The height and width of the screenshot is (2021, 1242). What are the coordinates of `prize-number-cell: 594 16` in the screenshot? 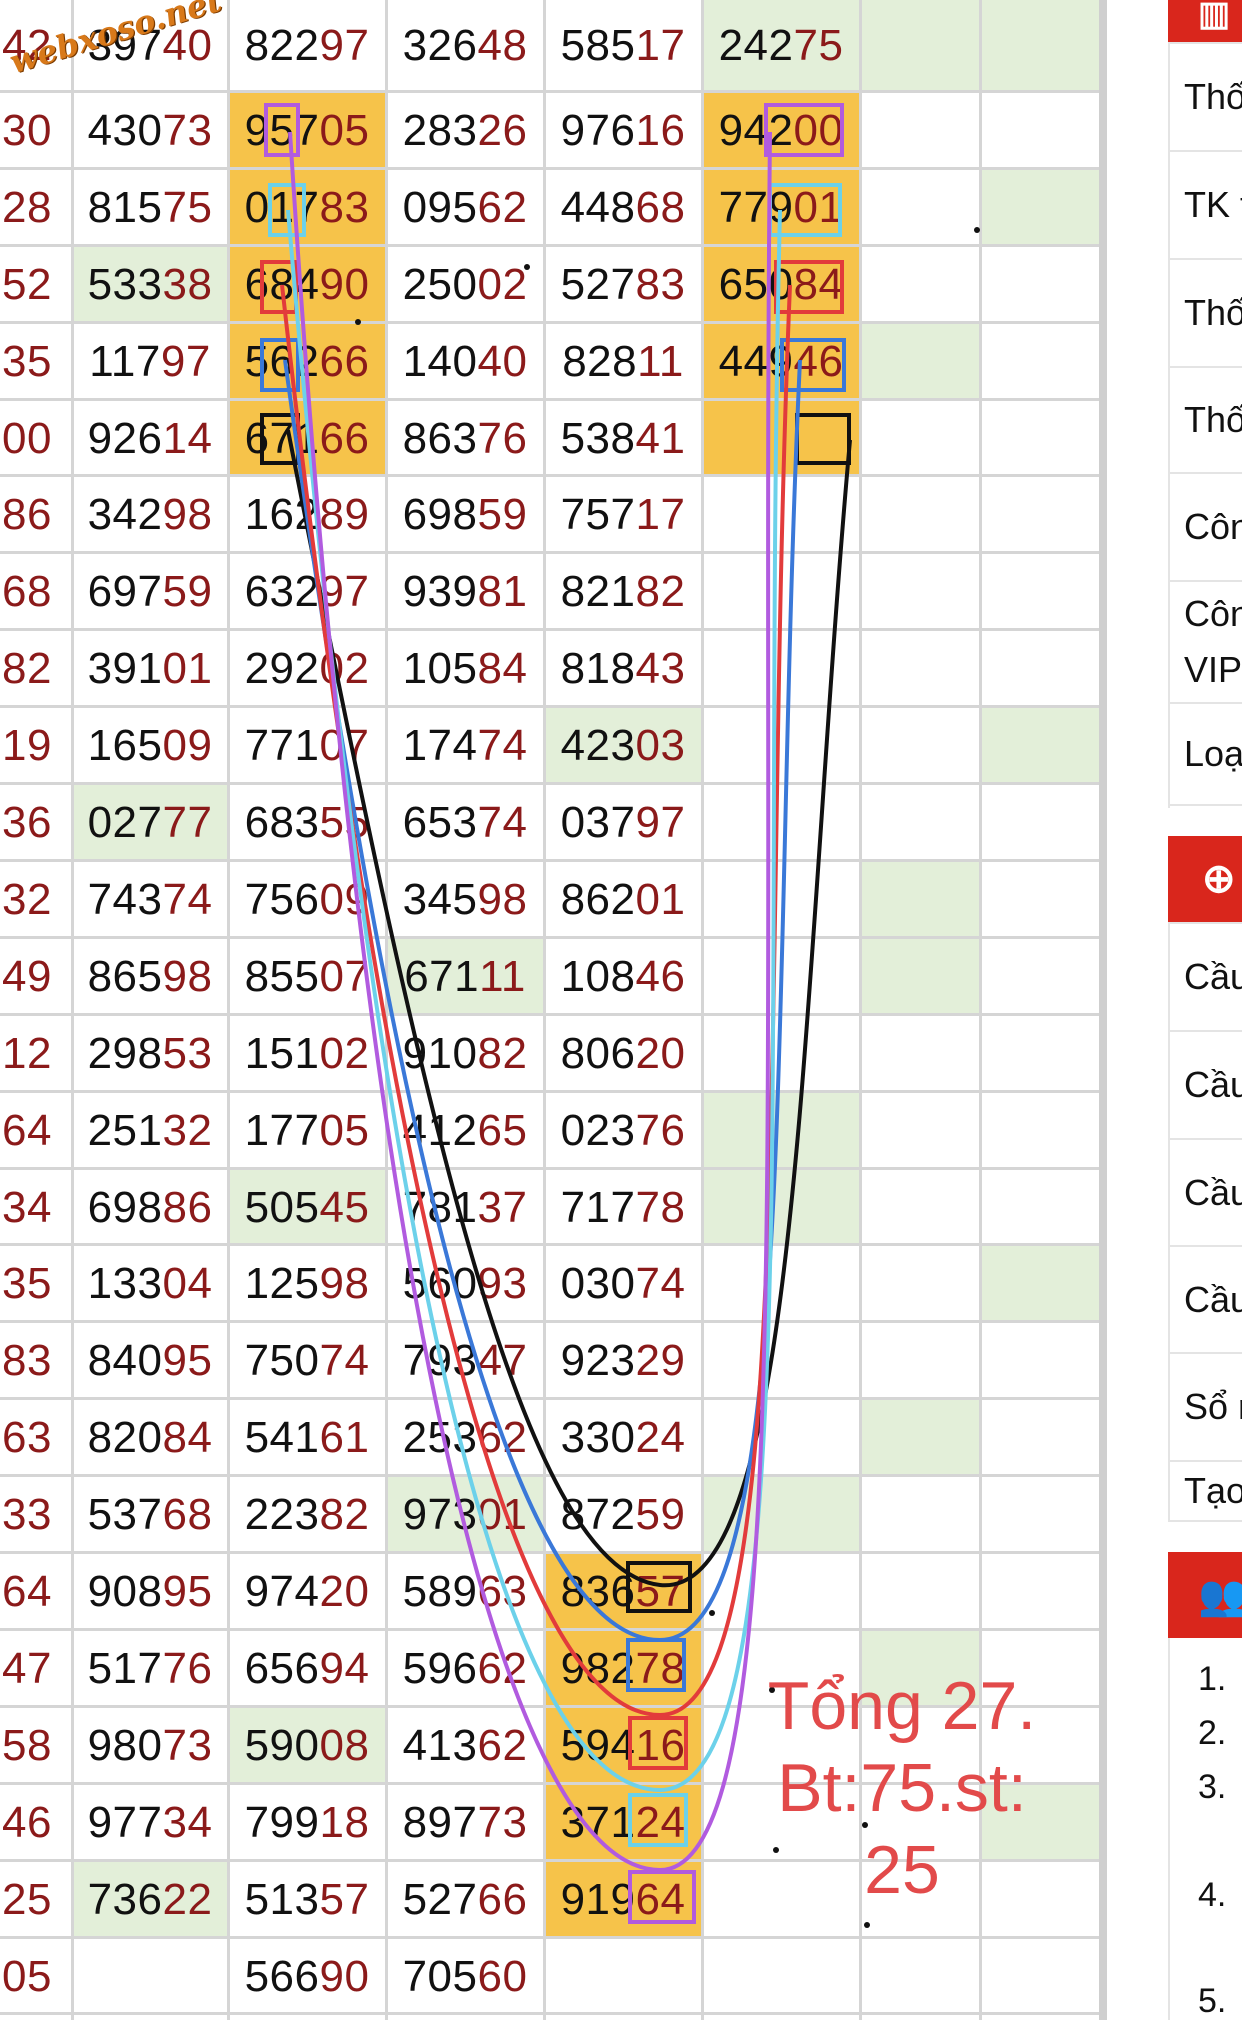 It's located at (623, 1745).